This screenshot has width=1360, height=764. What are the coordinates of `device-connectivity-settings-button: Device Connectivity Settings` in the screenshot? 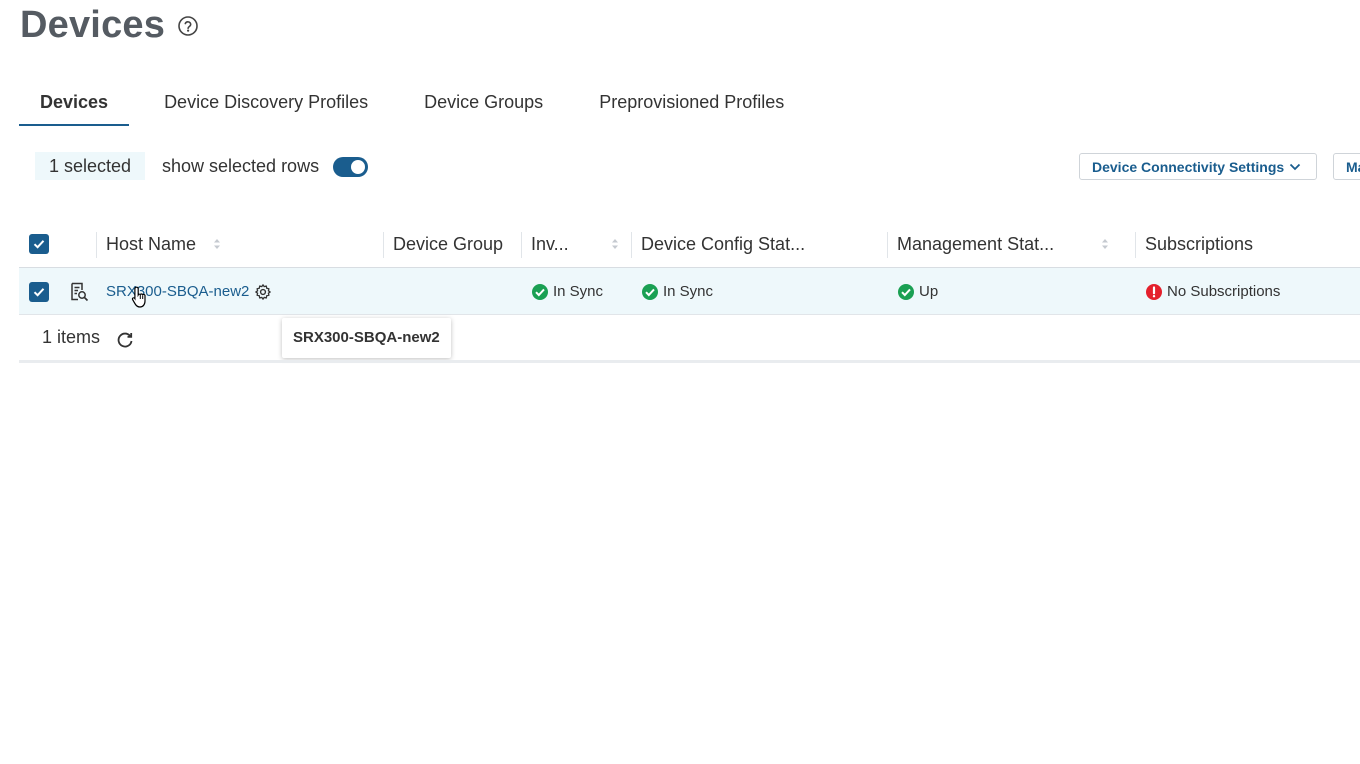 It's located at (1198, 166).